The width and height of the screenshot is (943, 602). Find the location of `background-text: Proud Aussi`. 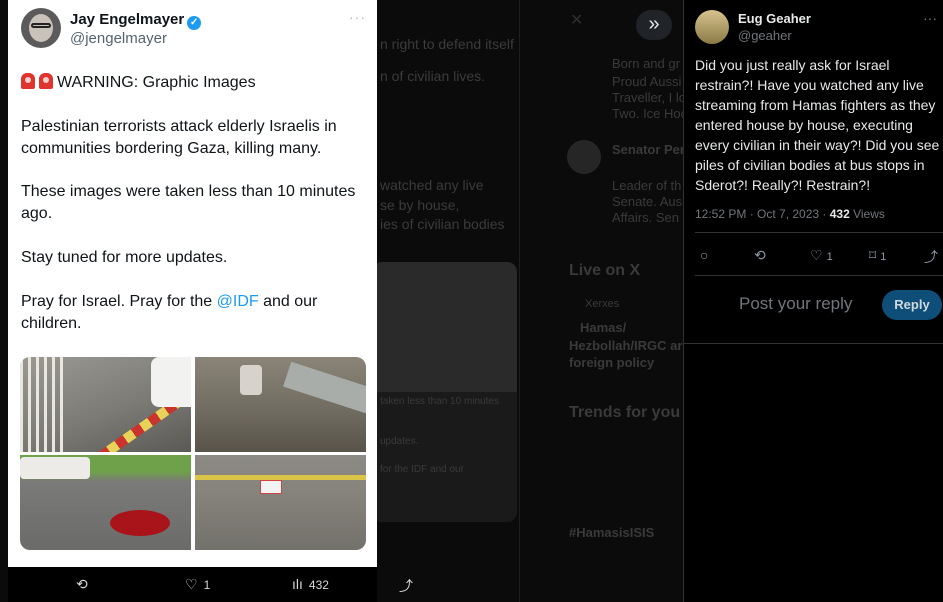

background-text: Proud Aussi is located at coordinates (647, 81).